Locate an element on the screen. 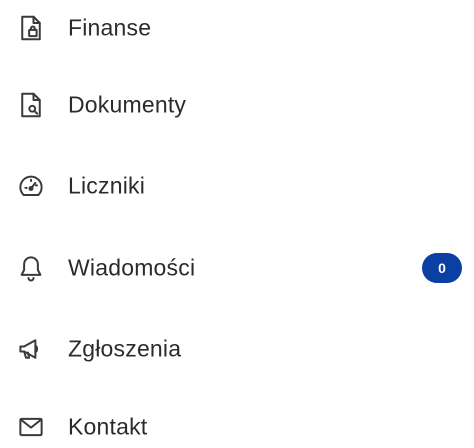  menu-item-label: Finanse is located at coordinates (110, 27).